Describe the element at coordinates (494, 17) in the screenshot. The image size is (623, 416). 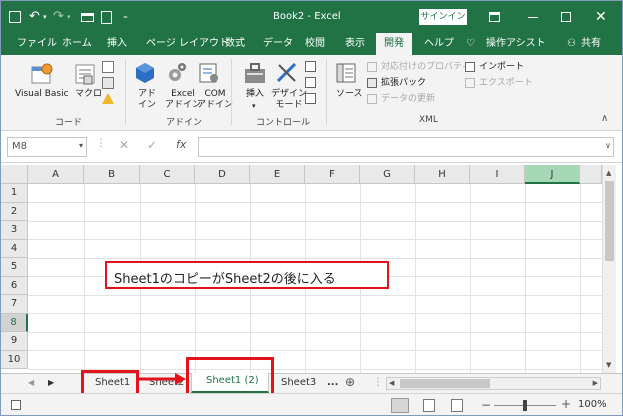
I see `ribbon-display-options-icon` at that location.